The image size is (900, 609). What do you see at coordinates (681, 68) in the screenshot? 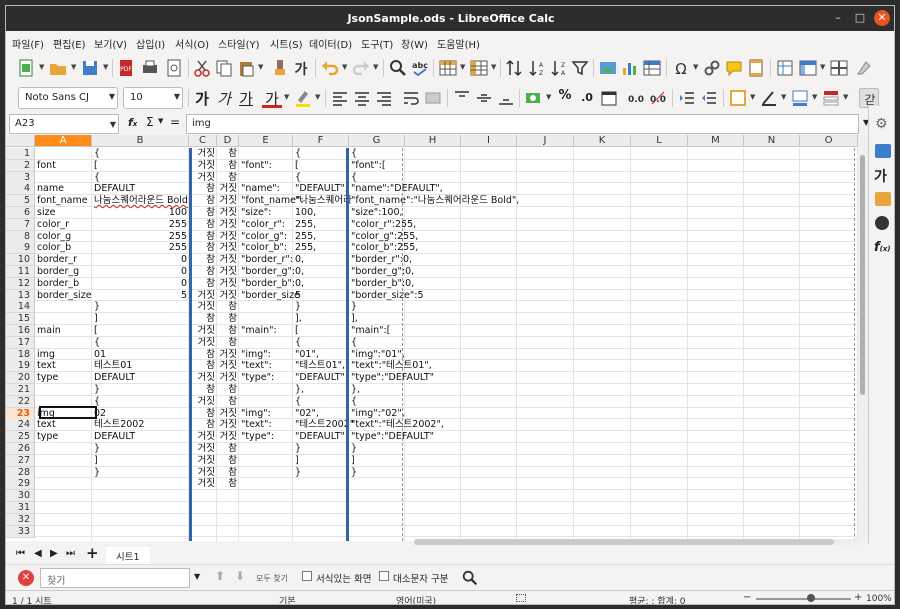
I see `special-character-icon: Ω` at bounding box center [681, 68].